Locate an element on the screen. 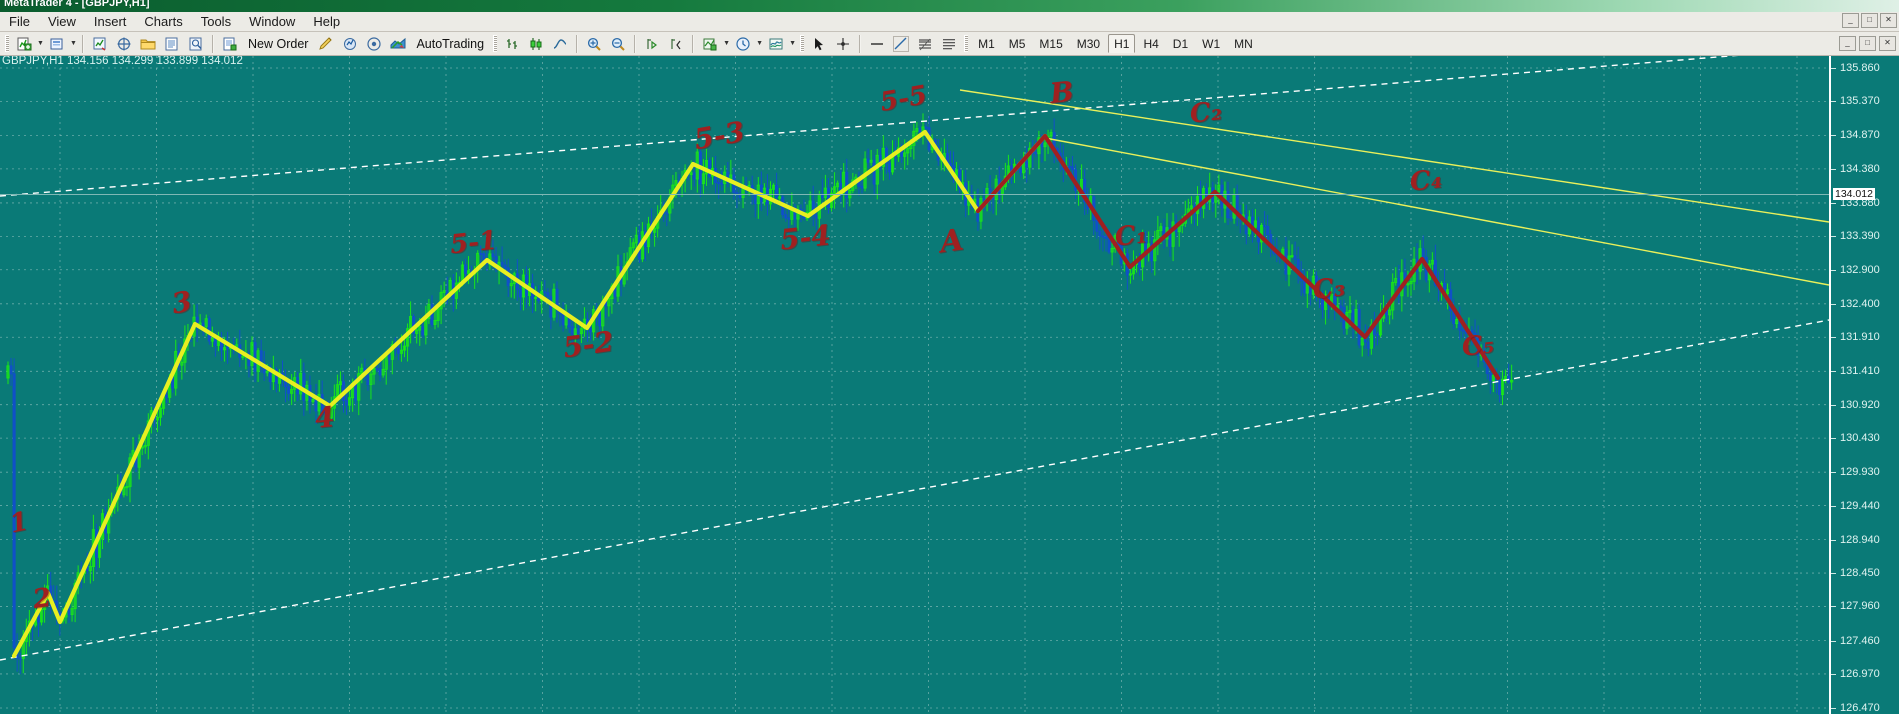  metaeditor-icon is located at coordinates (326, 44).